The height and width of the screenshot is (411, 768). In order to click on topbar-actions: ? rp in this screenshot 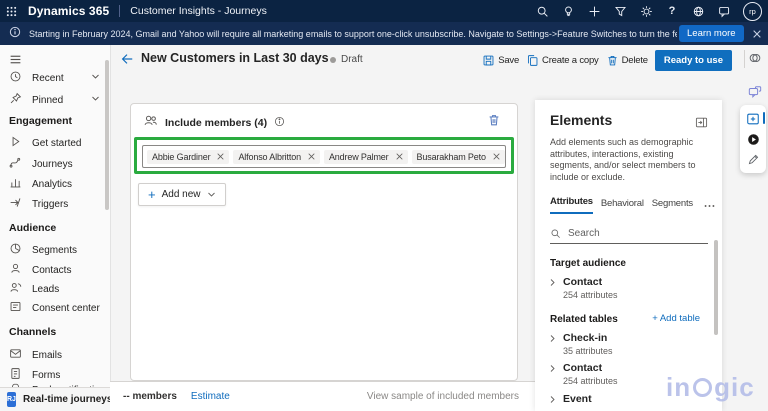, I will do `click(651, 11)`.